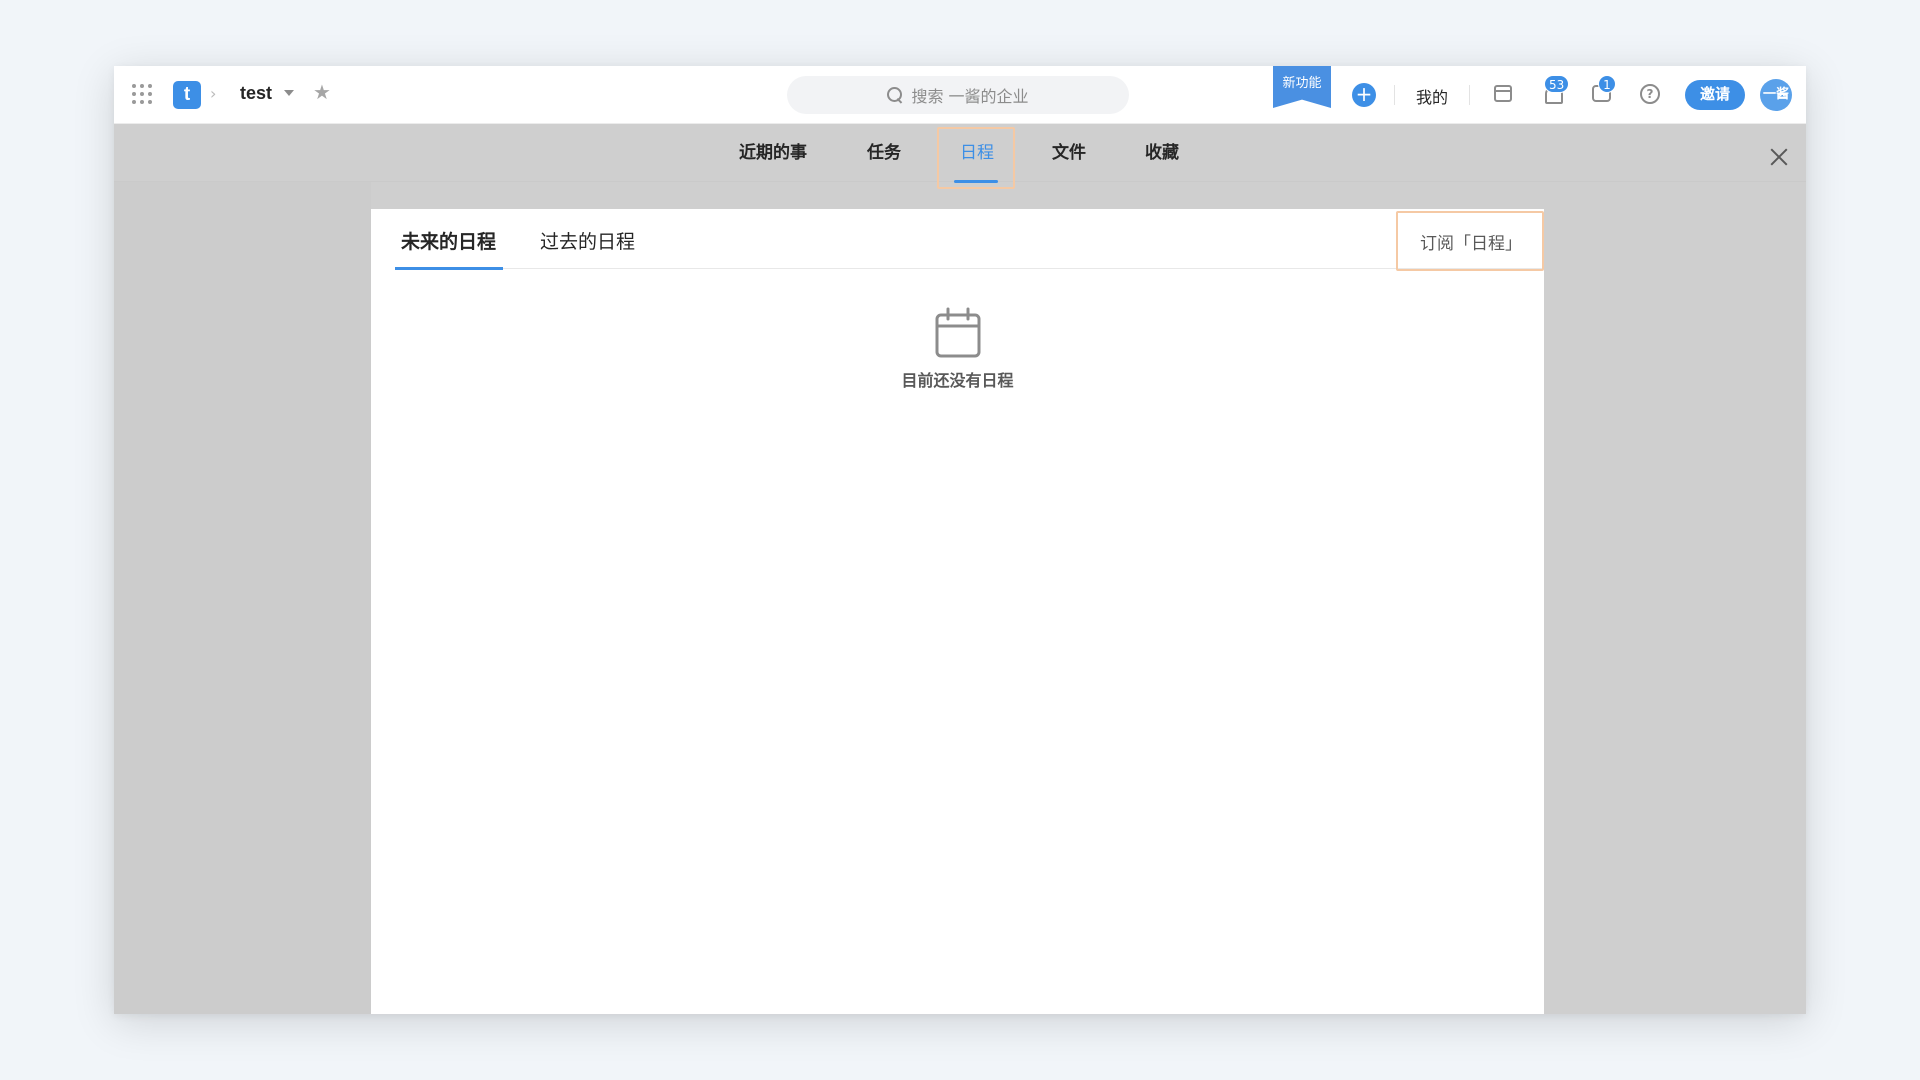 The height and width of the screenshot is (1080, 1920). I want to click on empty-state: 目前还没有日程, so click(957, 349).